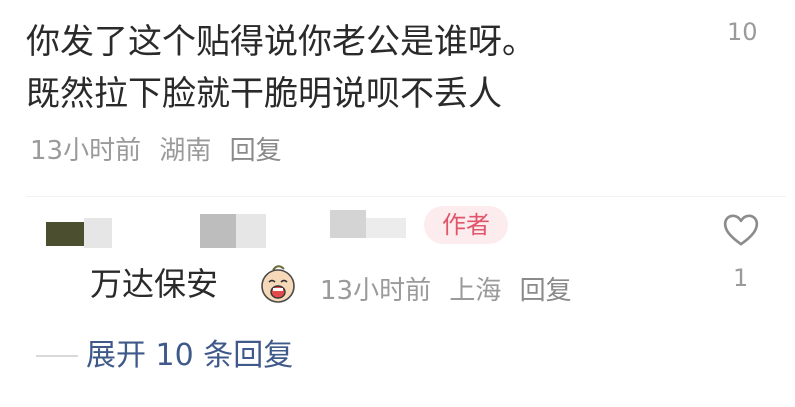 The width and height of the screenshot is (795, 407). What do you see at coordinates (189, 356) in the screenshot?
I see `expand-replies-link: 展开 10 条回复` at bounding box center [189, 356].